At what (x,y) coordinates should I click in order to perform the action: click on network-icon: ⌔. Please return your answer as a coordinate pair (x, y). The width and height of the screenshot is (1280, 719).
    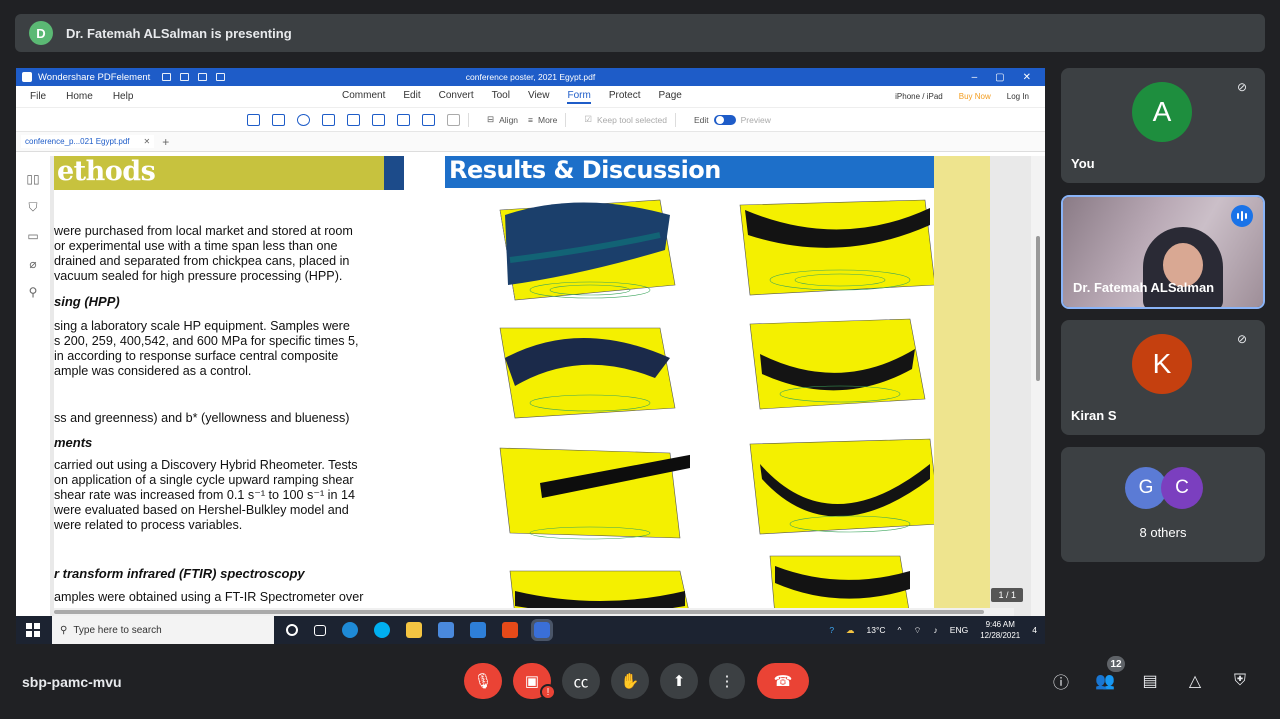
    Looking at the image, I should click on (918, 630).